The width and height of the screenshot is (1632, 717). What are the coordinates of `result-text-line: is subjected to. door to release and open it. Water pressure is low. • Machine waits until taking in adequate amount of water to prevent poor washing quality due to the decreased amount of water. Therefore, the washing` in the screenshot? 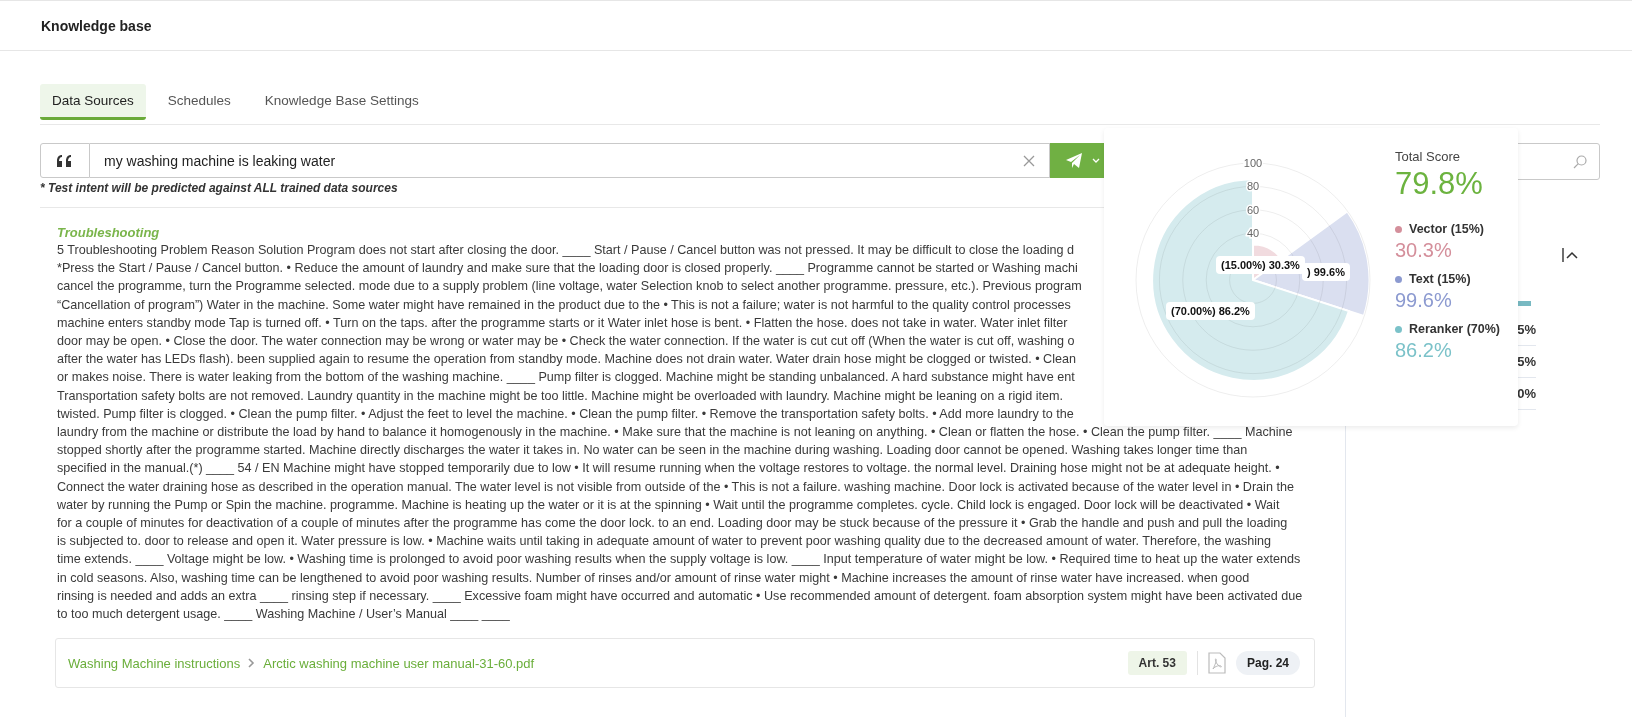 It's located at (664, 542).